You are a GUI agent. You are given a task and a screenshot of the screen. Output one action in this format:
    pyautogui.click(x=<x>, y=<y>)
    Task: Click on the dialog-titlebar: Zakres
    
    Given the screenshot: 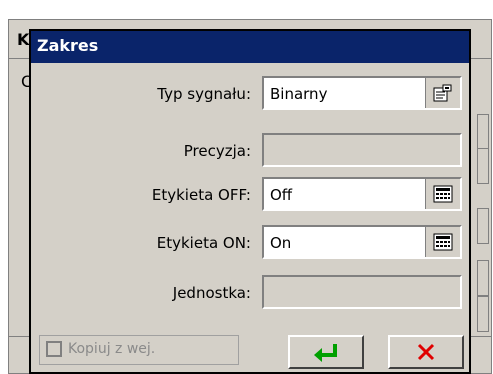 What is the action you would take?
    pyautogui.click(x=250, y=47)
    